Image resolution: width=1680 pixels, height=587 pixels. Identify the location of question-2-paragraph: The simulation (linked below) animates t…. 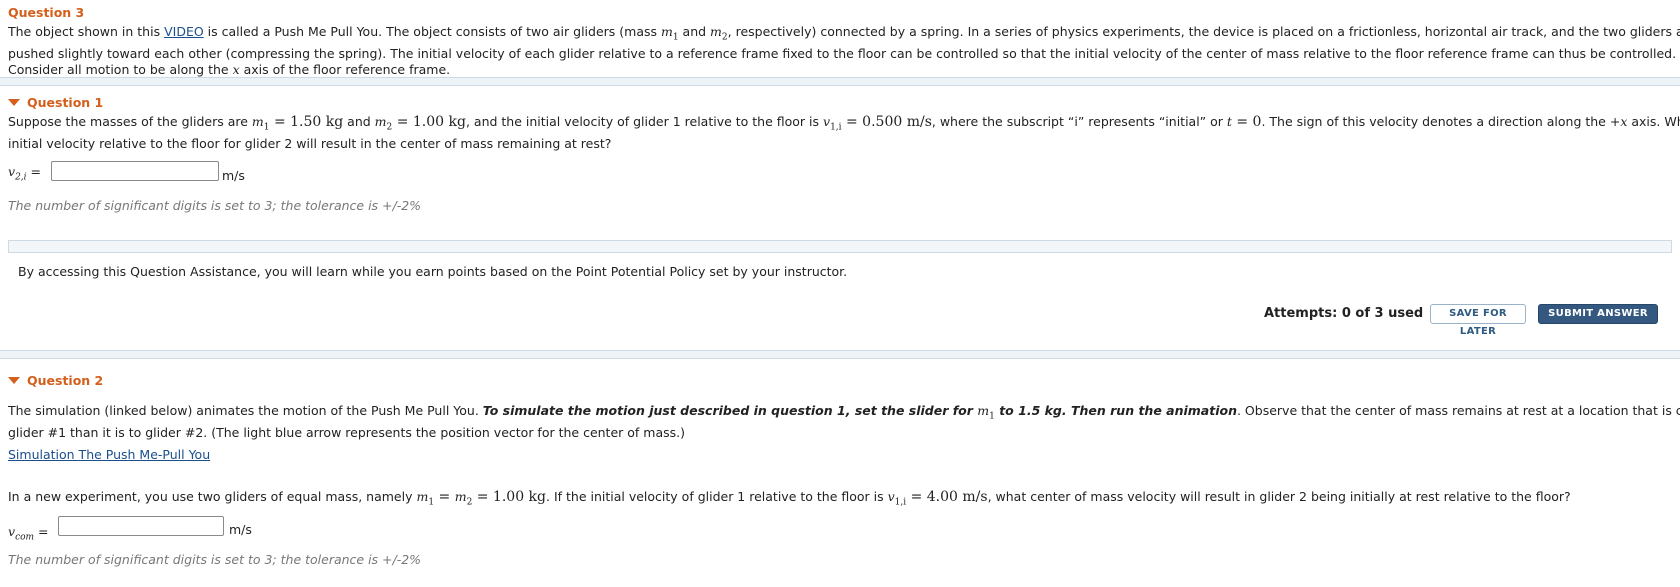
(844, 422).